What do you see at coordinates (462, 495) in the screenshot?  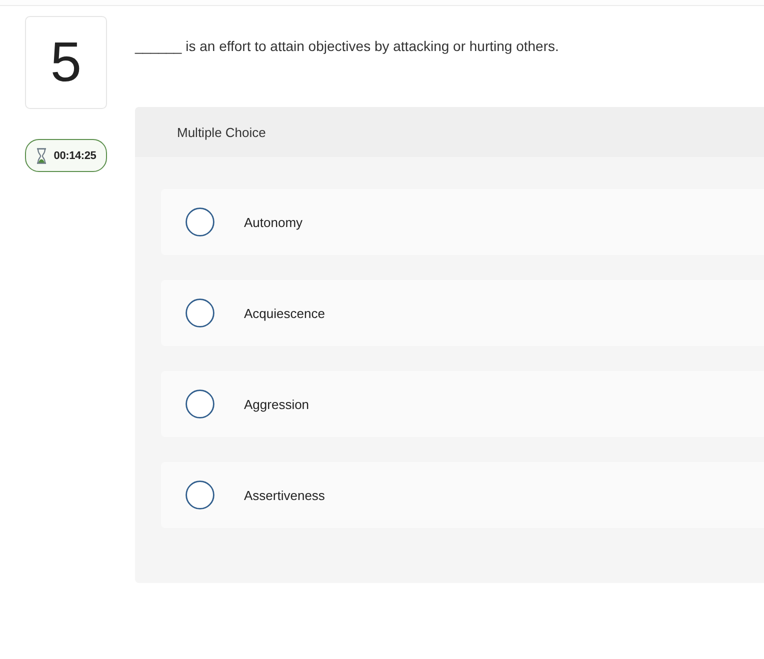 I see `answer-option: Assertiveness` at bounding box center [462, 495].